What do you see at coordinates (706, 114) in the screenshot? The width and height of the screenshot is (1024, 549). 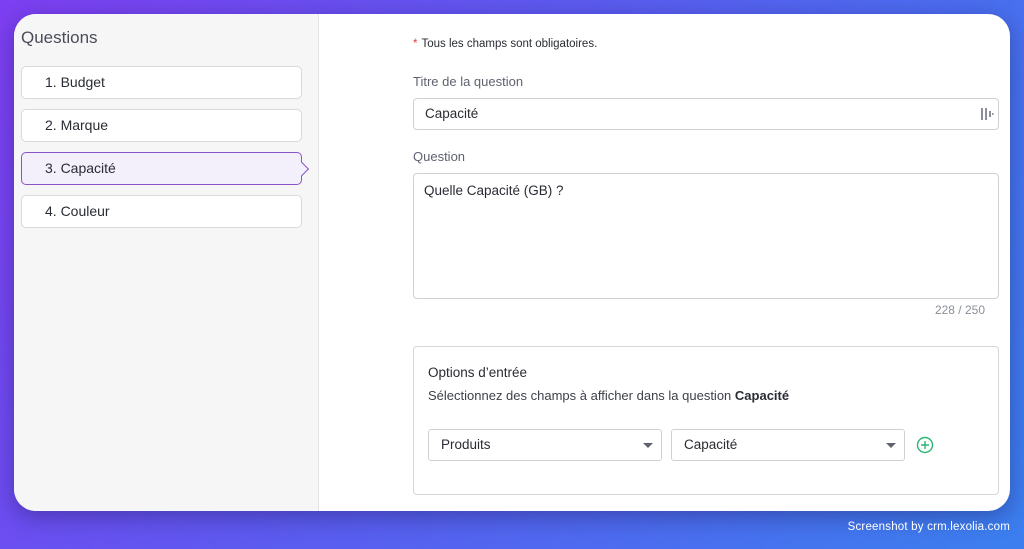 I see `question-title-input: Capacité` at bounding box center [706, 114].